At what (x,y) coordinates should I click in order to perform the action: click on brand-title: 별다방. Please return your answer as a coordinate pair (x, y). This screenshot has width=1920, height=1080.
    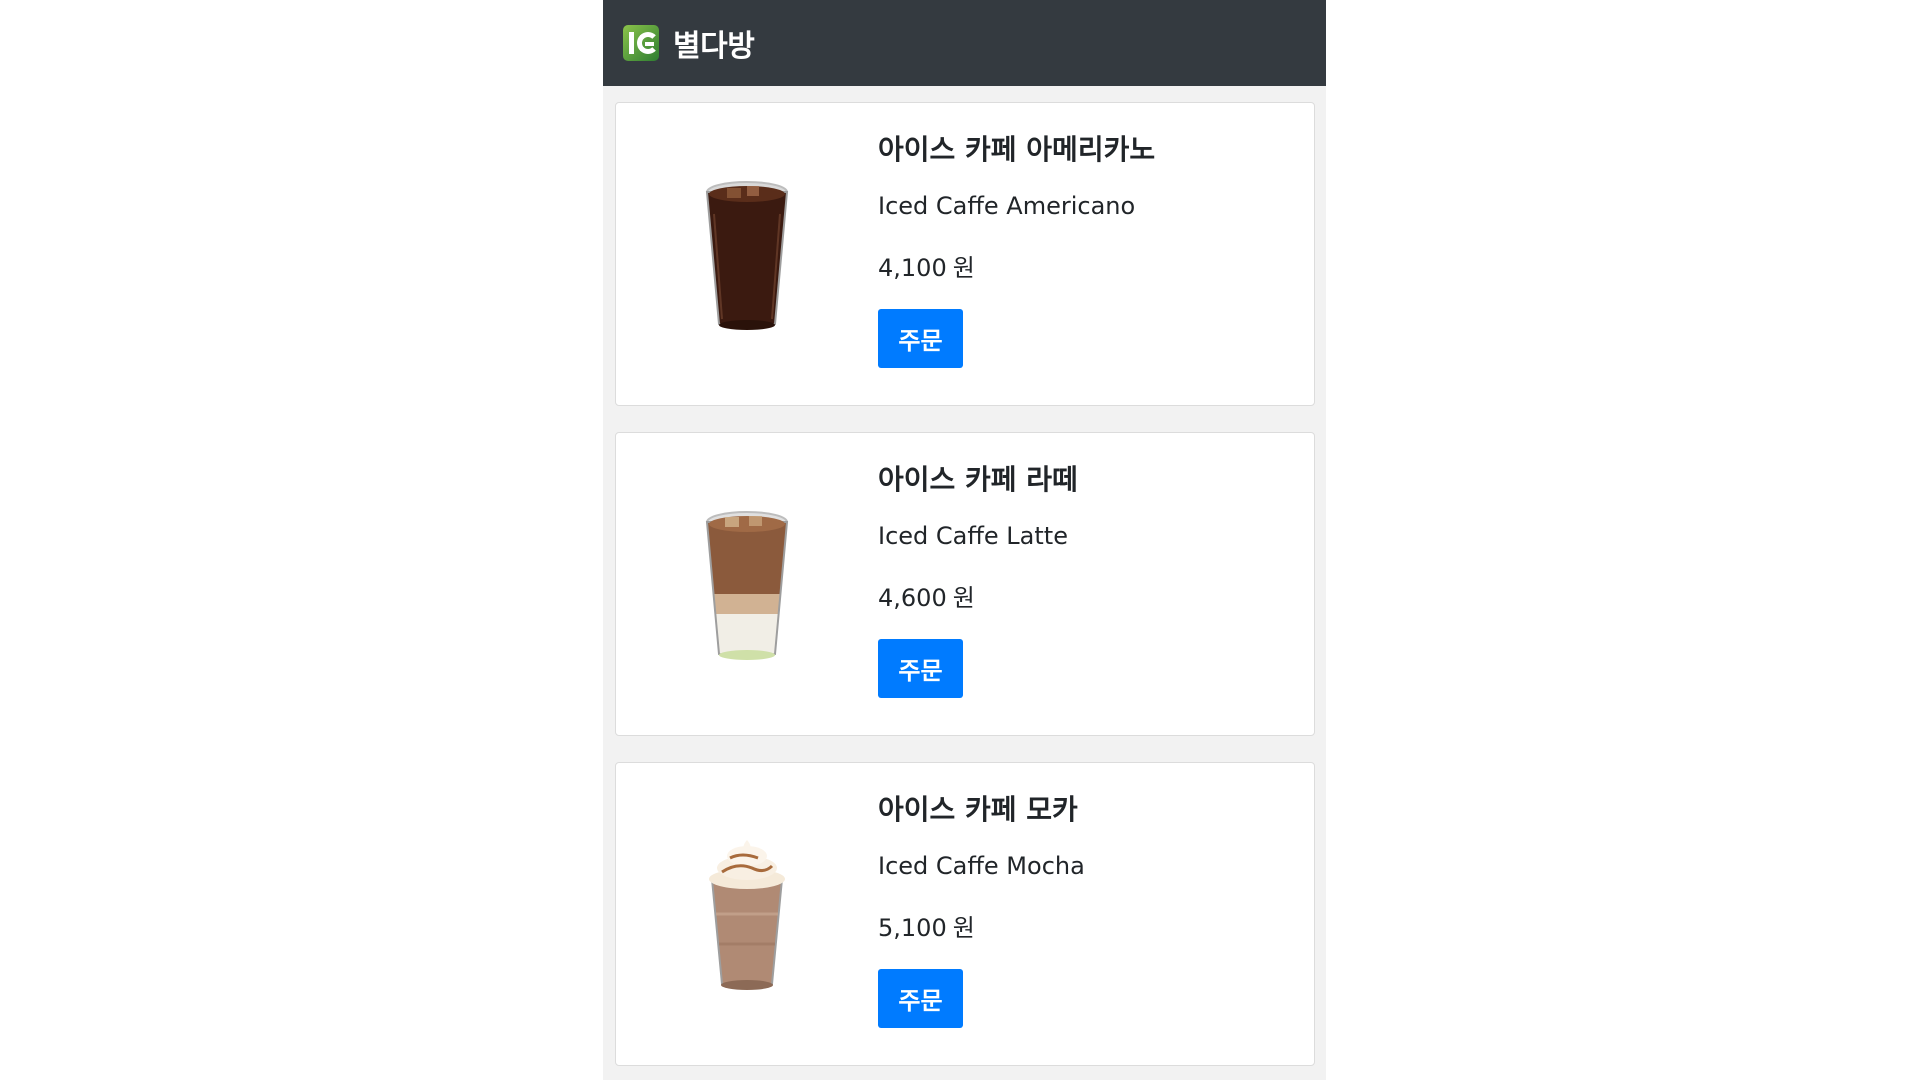
    Looking at the image, I should click on (714, 43).